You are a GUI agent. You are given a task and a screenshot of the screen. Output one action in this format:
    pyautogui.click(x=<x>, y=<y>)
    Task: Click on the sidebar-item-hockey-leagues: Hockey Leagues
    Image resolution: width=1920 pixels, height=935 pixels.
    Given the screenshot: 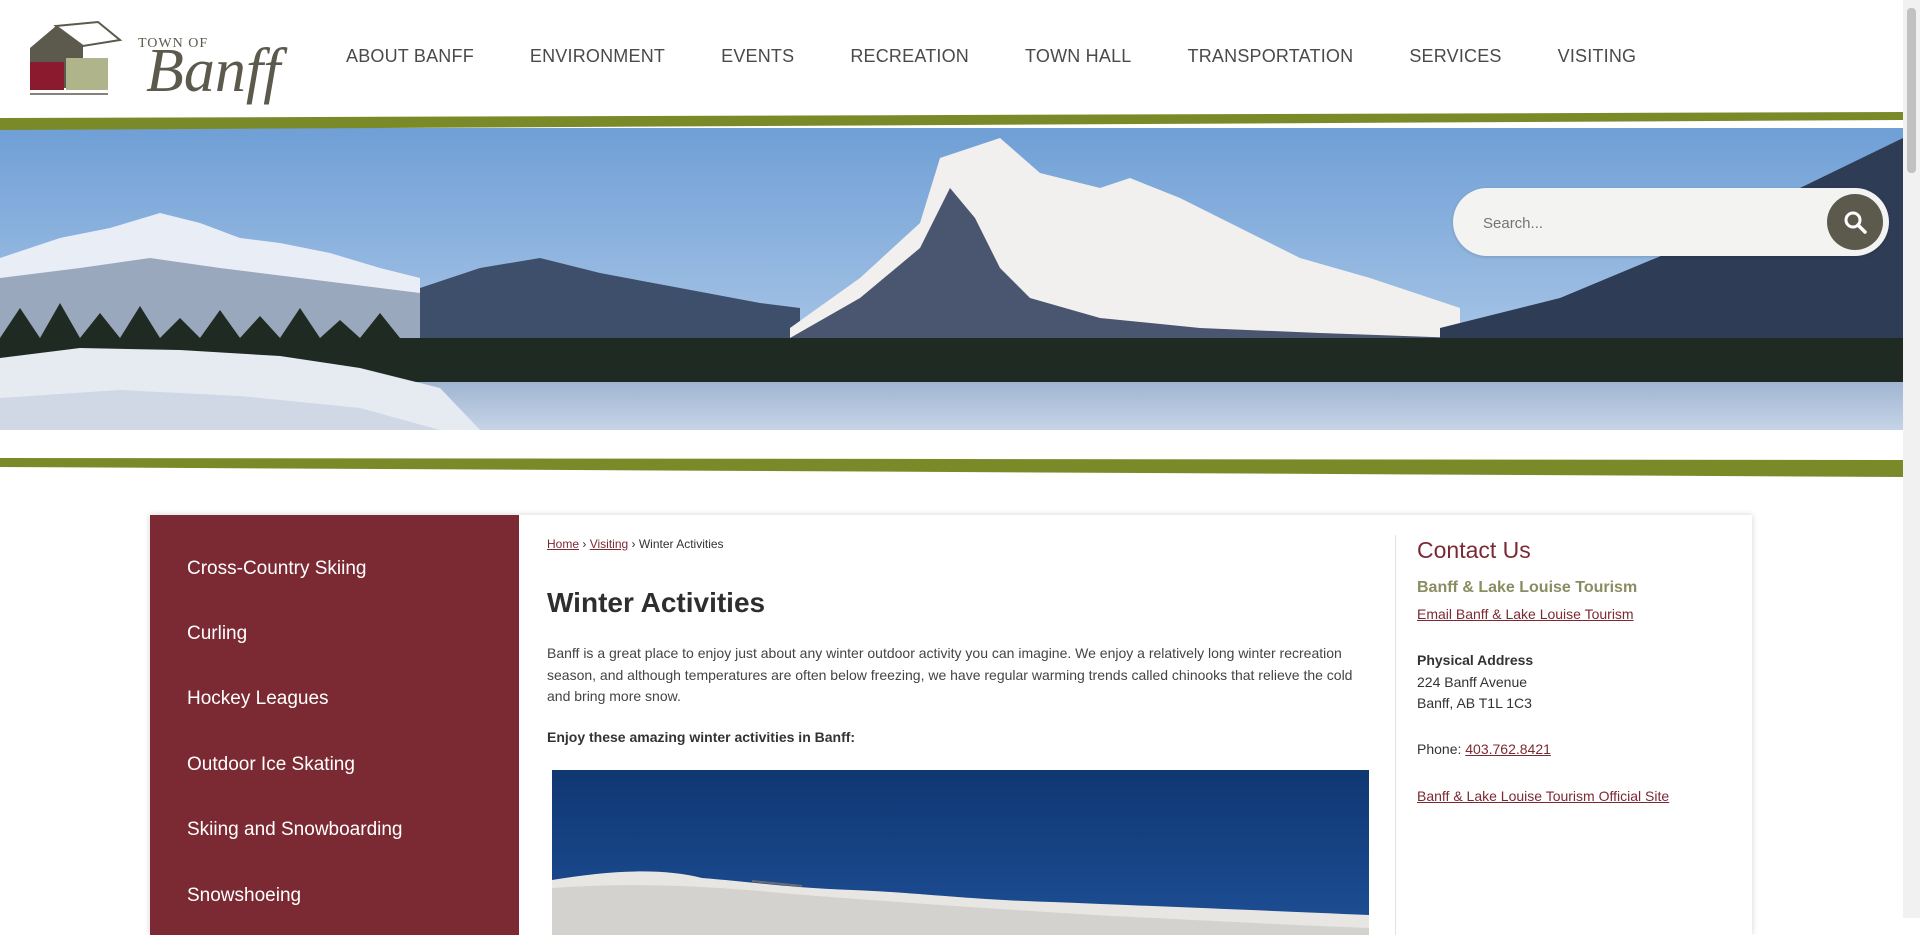 What is the action you would take?
    pyautogui.click(x=258, y=699)
    